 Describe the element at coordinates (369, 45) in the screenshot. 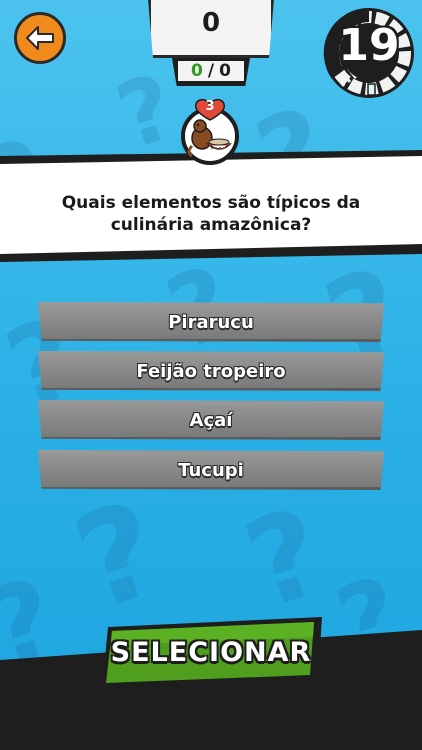

I see `timer-value: 19` at that location.